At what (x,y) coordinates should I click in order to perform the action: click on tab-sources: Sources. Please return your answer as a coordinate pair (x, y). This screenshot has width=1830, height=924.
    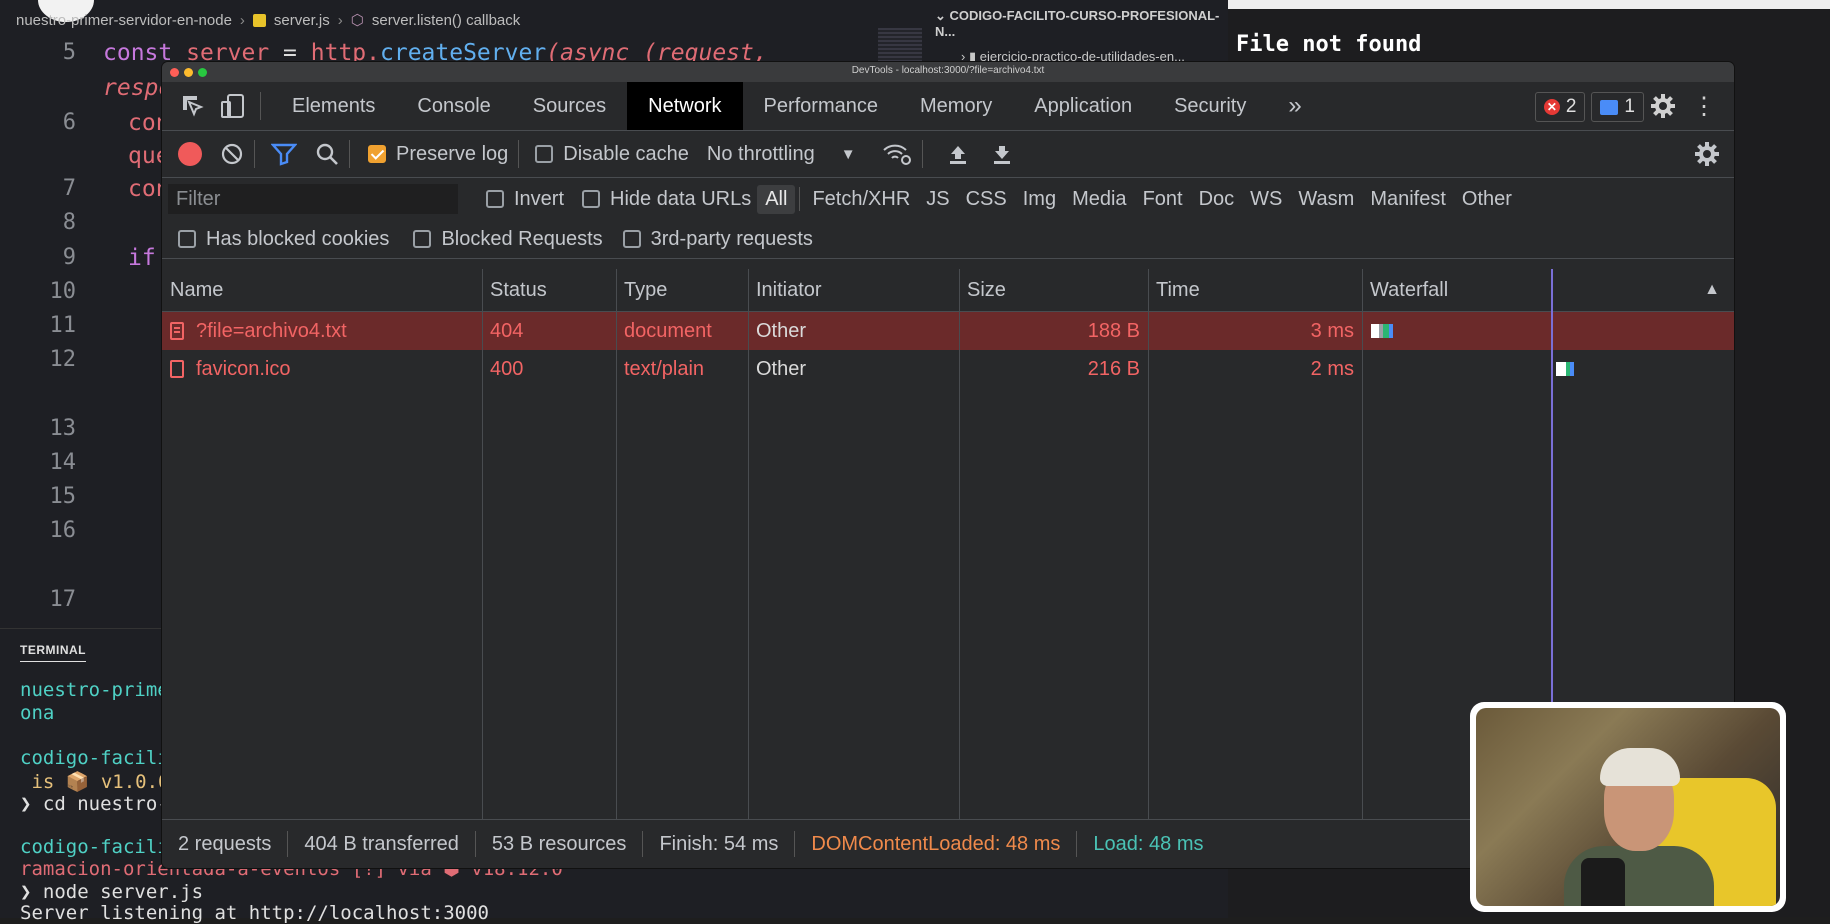
    Looking at the image, I should click on (569, 106).